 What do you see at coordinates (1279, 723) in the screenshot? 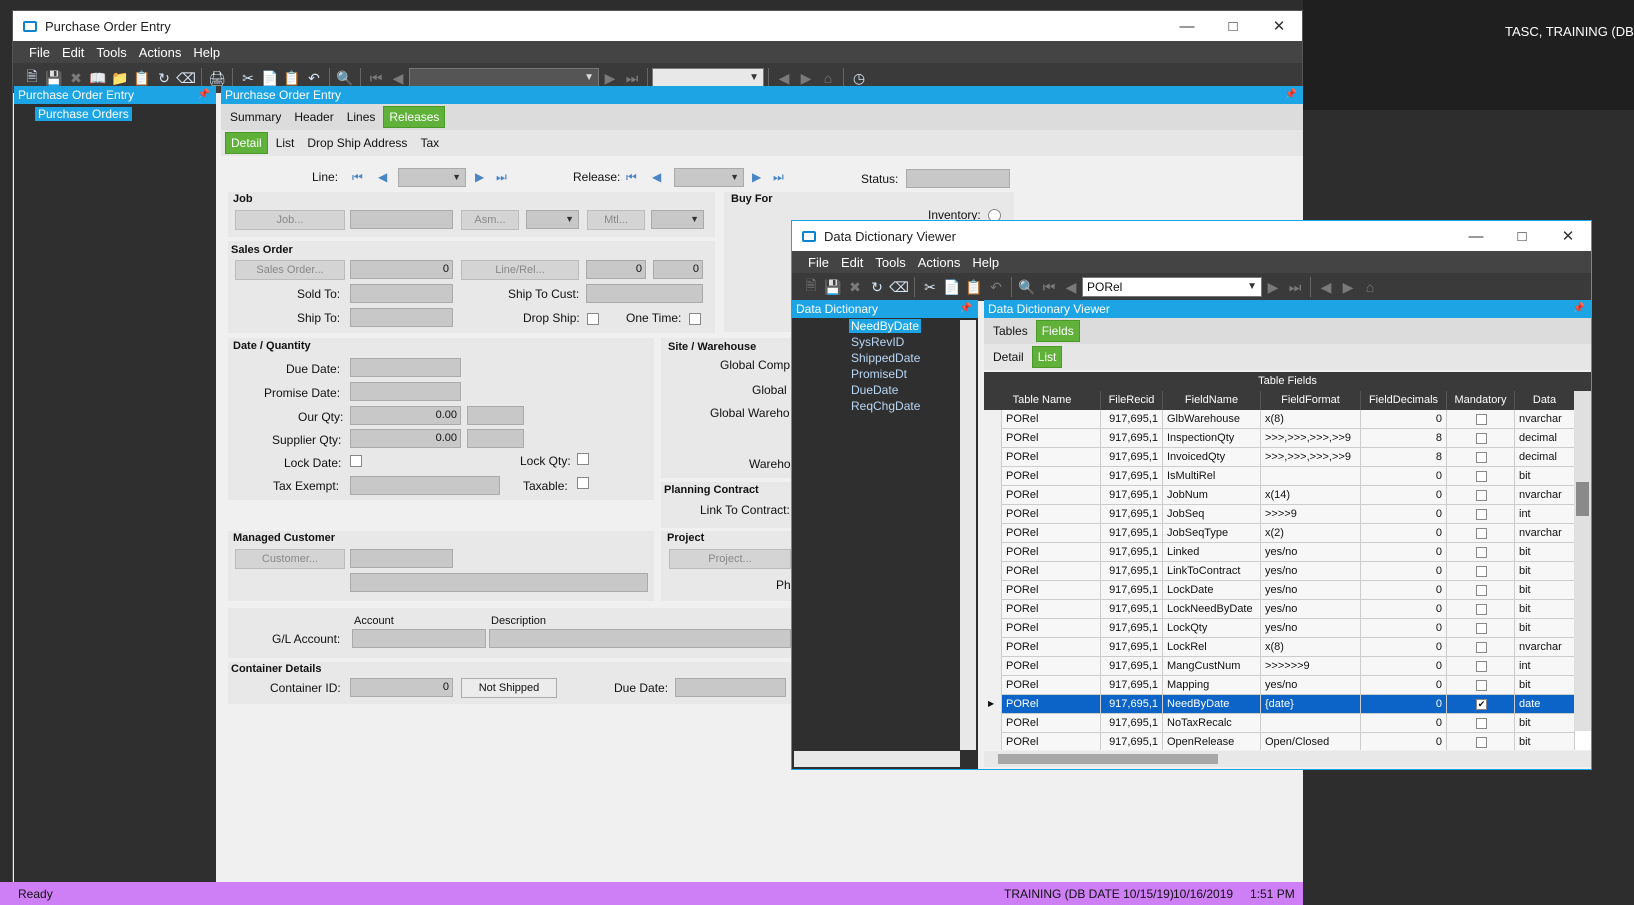
I see `table-row: PORel 917,695,1 NoTaxRecalc 0 bit` at bounding box center [1279, 723].